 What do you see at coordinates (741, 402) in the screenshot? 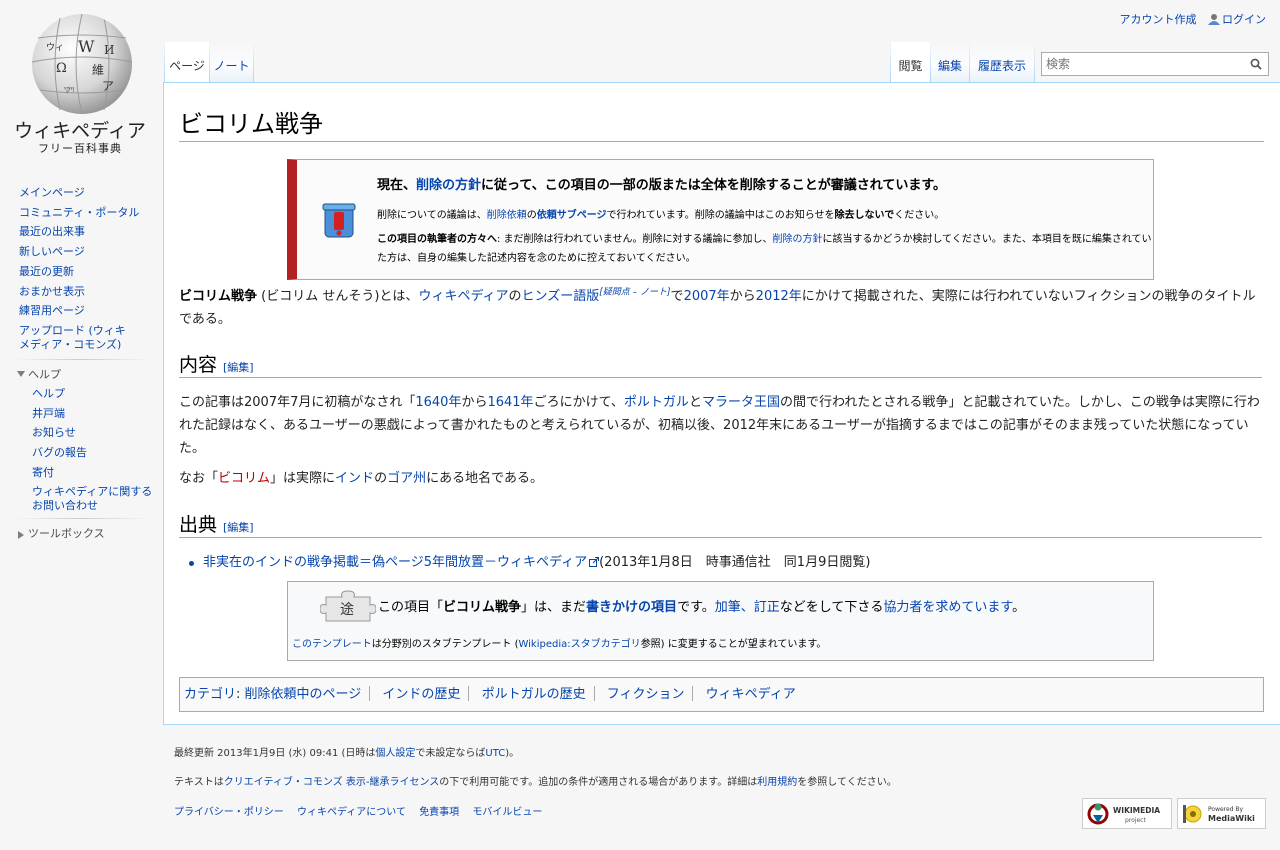
I see `link-maratha: マラータ王国` at bounding box center [741, 402].